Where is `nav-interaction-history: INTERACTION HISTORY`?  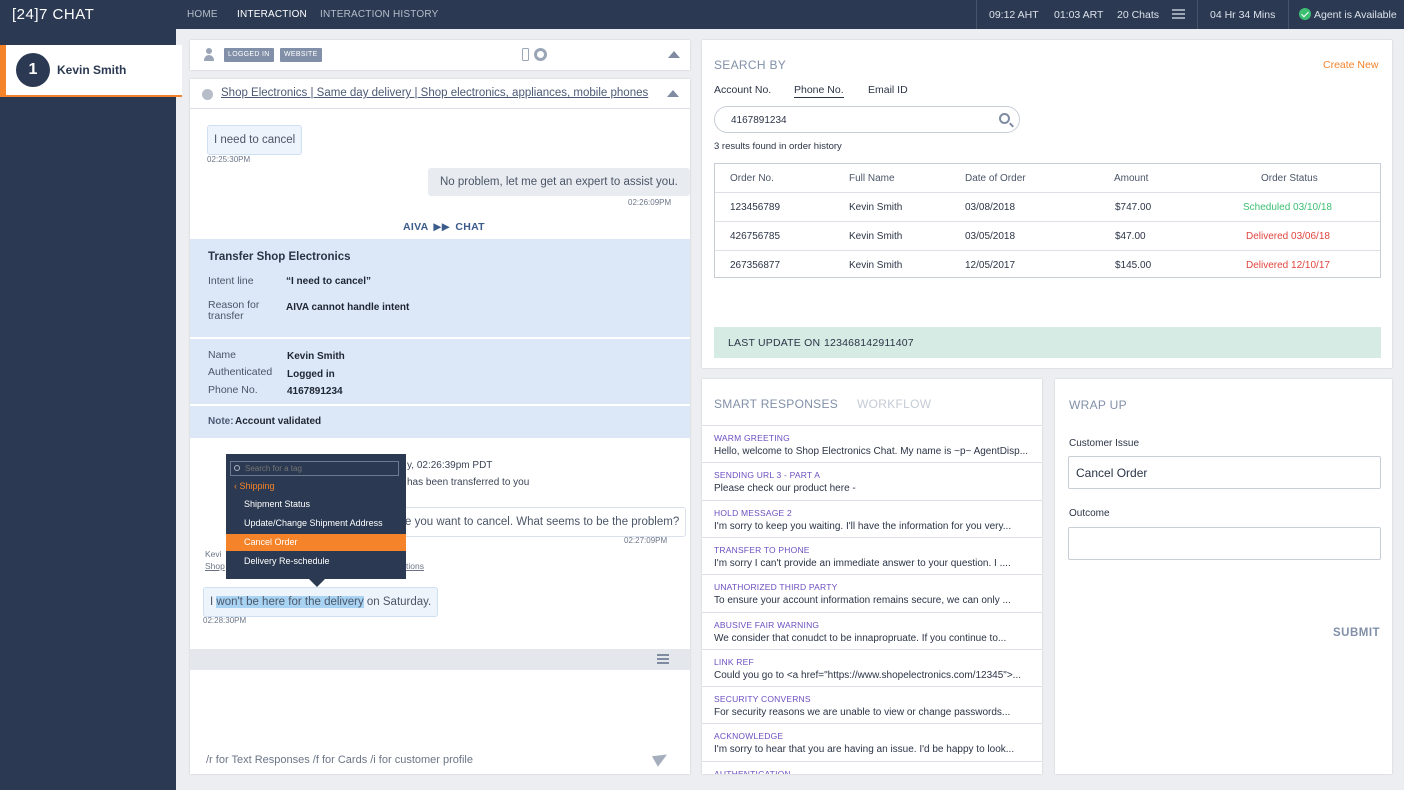 nav-interaction-history: INTERACTION HISTORY is located at coordinates (379, 14).